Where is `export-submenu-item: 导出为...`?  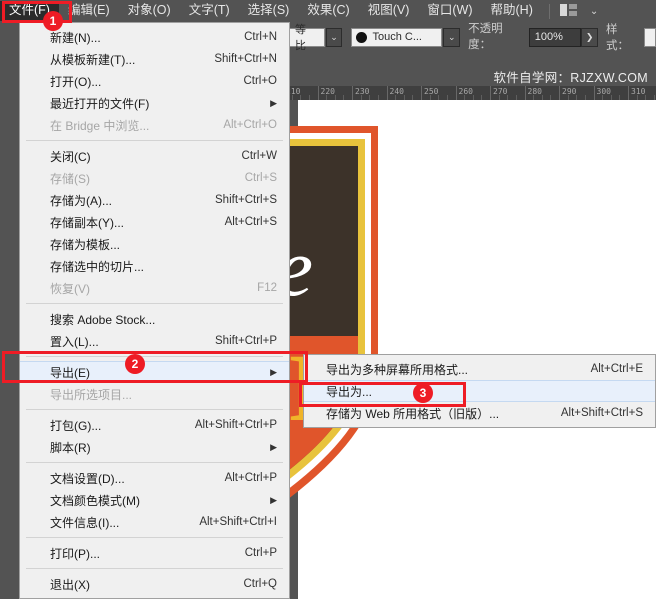 export-submenu-item: 导出为... is located at coordinates (479, 391).